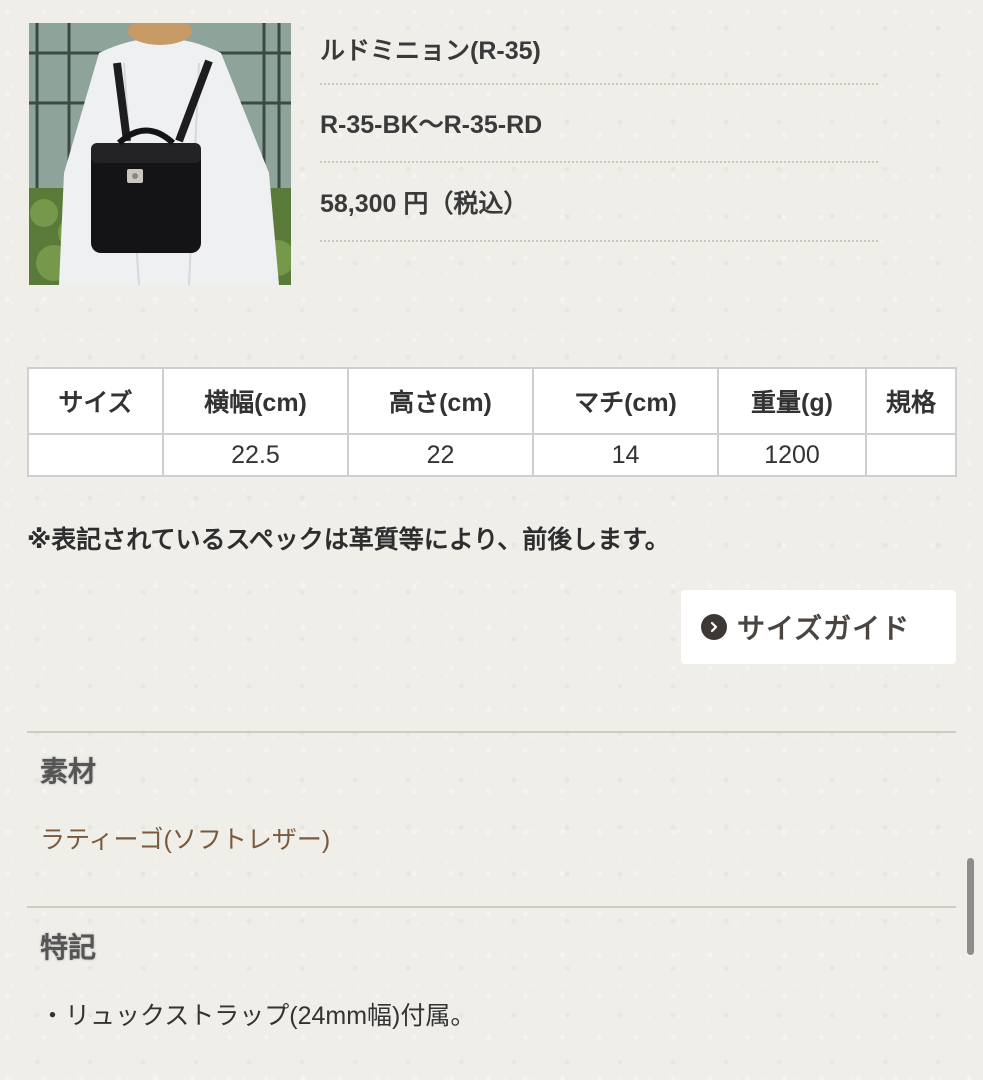  I want to click on spec-value-row: 22.5 22 14 1200, so click(492, 455).